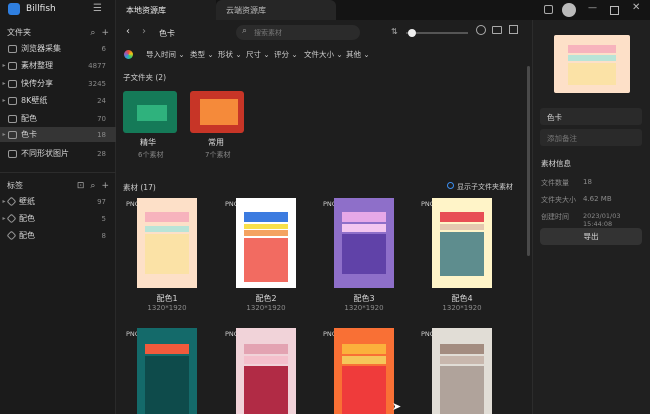 The width and height of the screenshot is (650, 414). What do you see at coordinates (364, 298) in the screenshot?
I see `material-name: 配色3` at bounding box center [364, 298].